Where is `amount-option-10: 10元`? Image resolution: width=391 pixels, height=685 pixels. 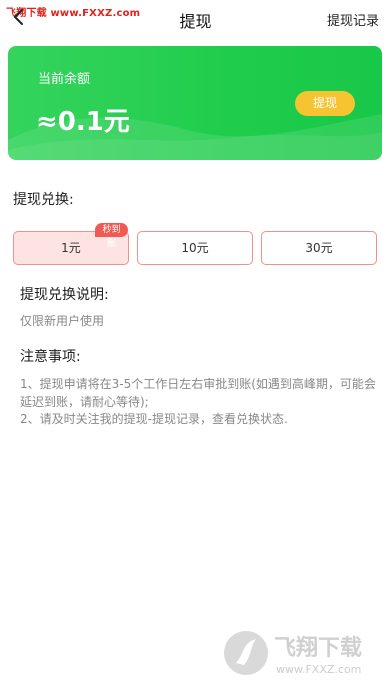
amount-option-10: 10元 is located at coordinates (195, 248).